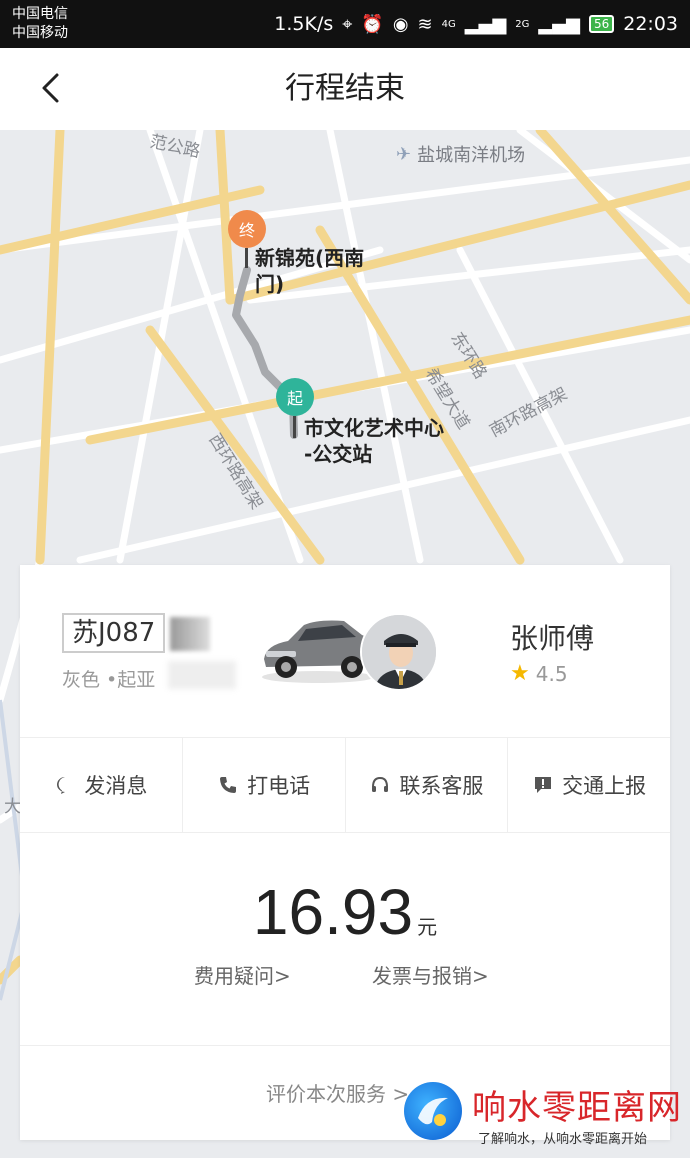  What do you see at coordinates (309, 271) in the screenshot?
I see `end-place-label: 新锦苑(西南 门)` at bounding box center [309, 271].